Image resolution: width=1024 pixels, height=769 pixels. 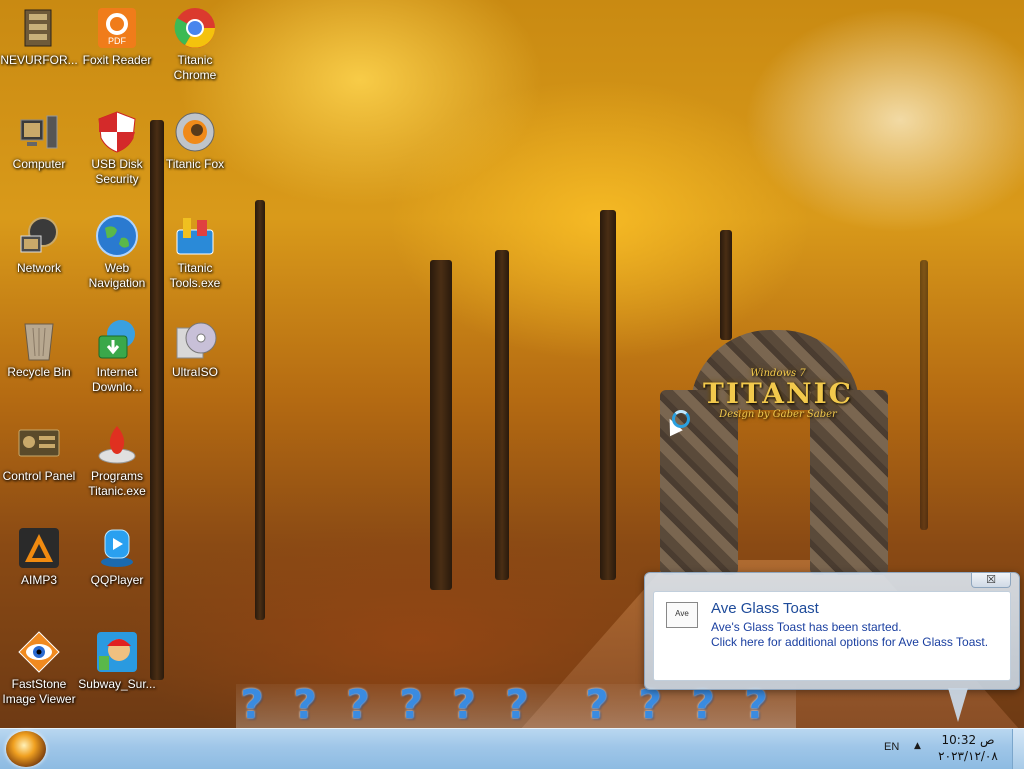 I want to click on desktop-icon-label: Titanic Tools.exe, so click(x=195, y=275).